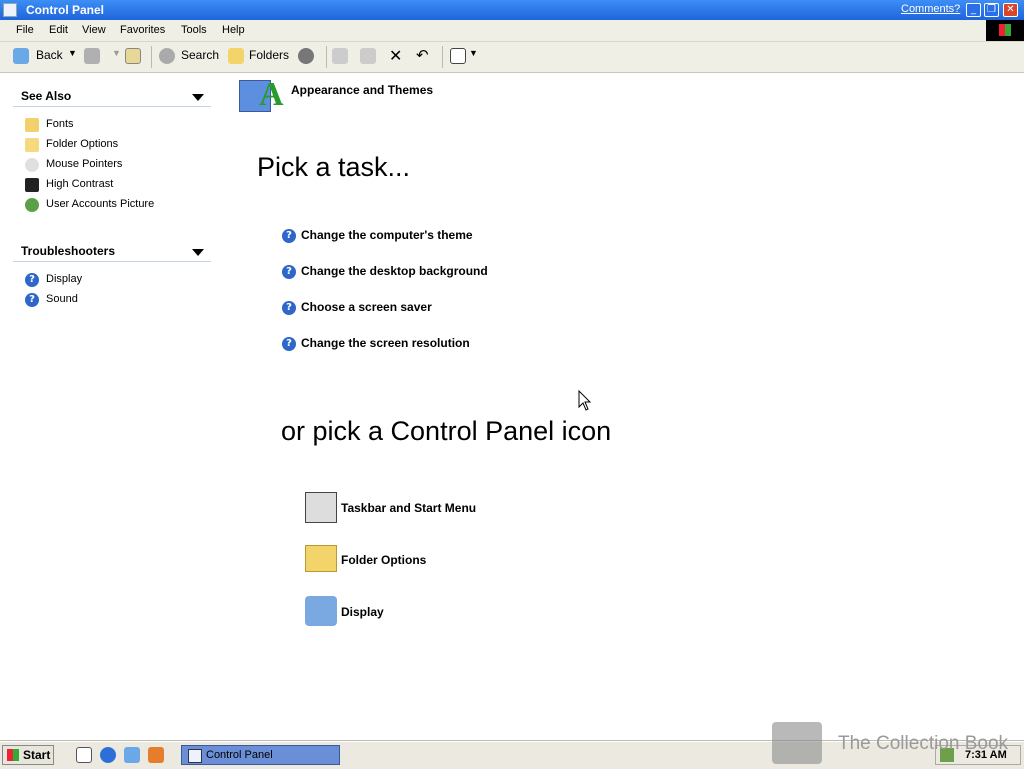  Describe the element at coordinates (394, 271) in the screenshot. I see `task-change-desktop-background: Change the desktop background` at that location.